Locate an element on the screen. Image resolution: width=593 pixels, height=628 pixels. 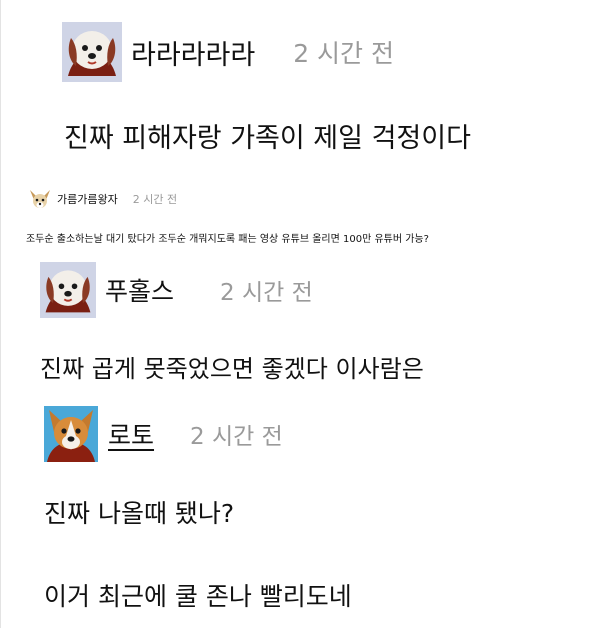
comment-author: 푸홀스 is located at coordinates (139, 290).